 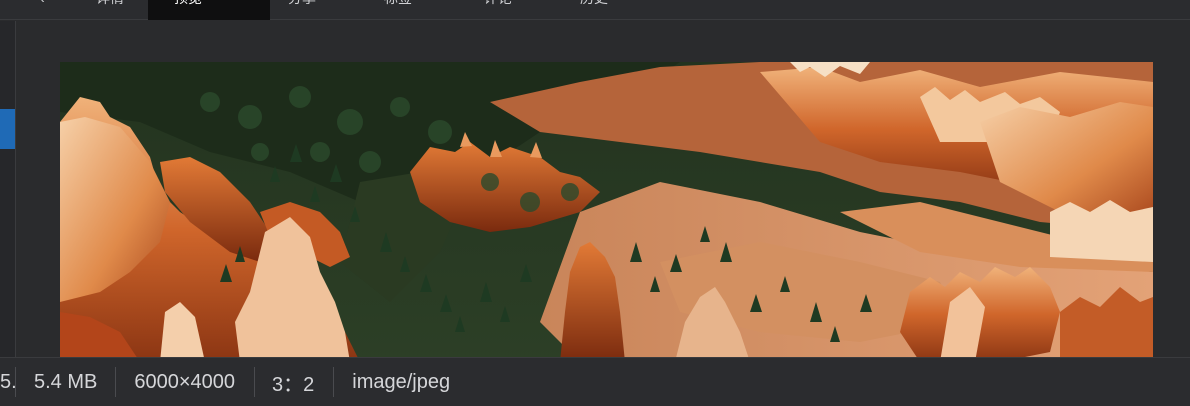 I want to click on tab-comments: 评论, so click(x=509, y=10).